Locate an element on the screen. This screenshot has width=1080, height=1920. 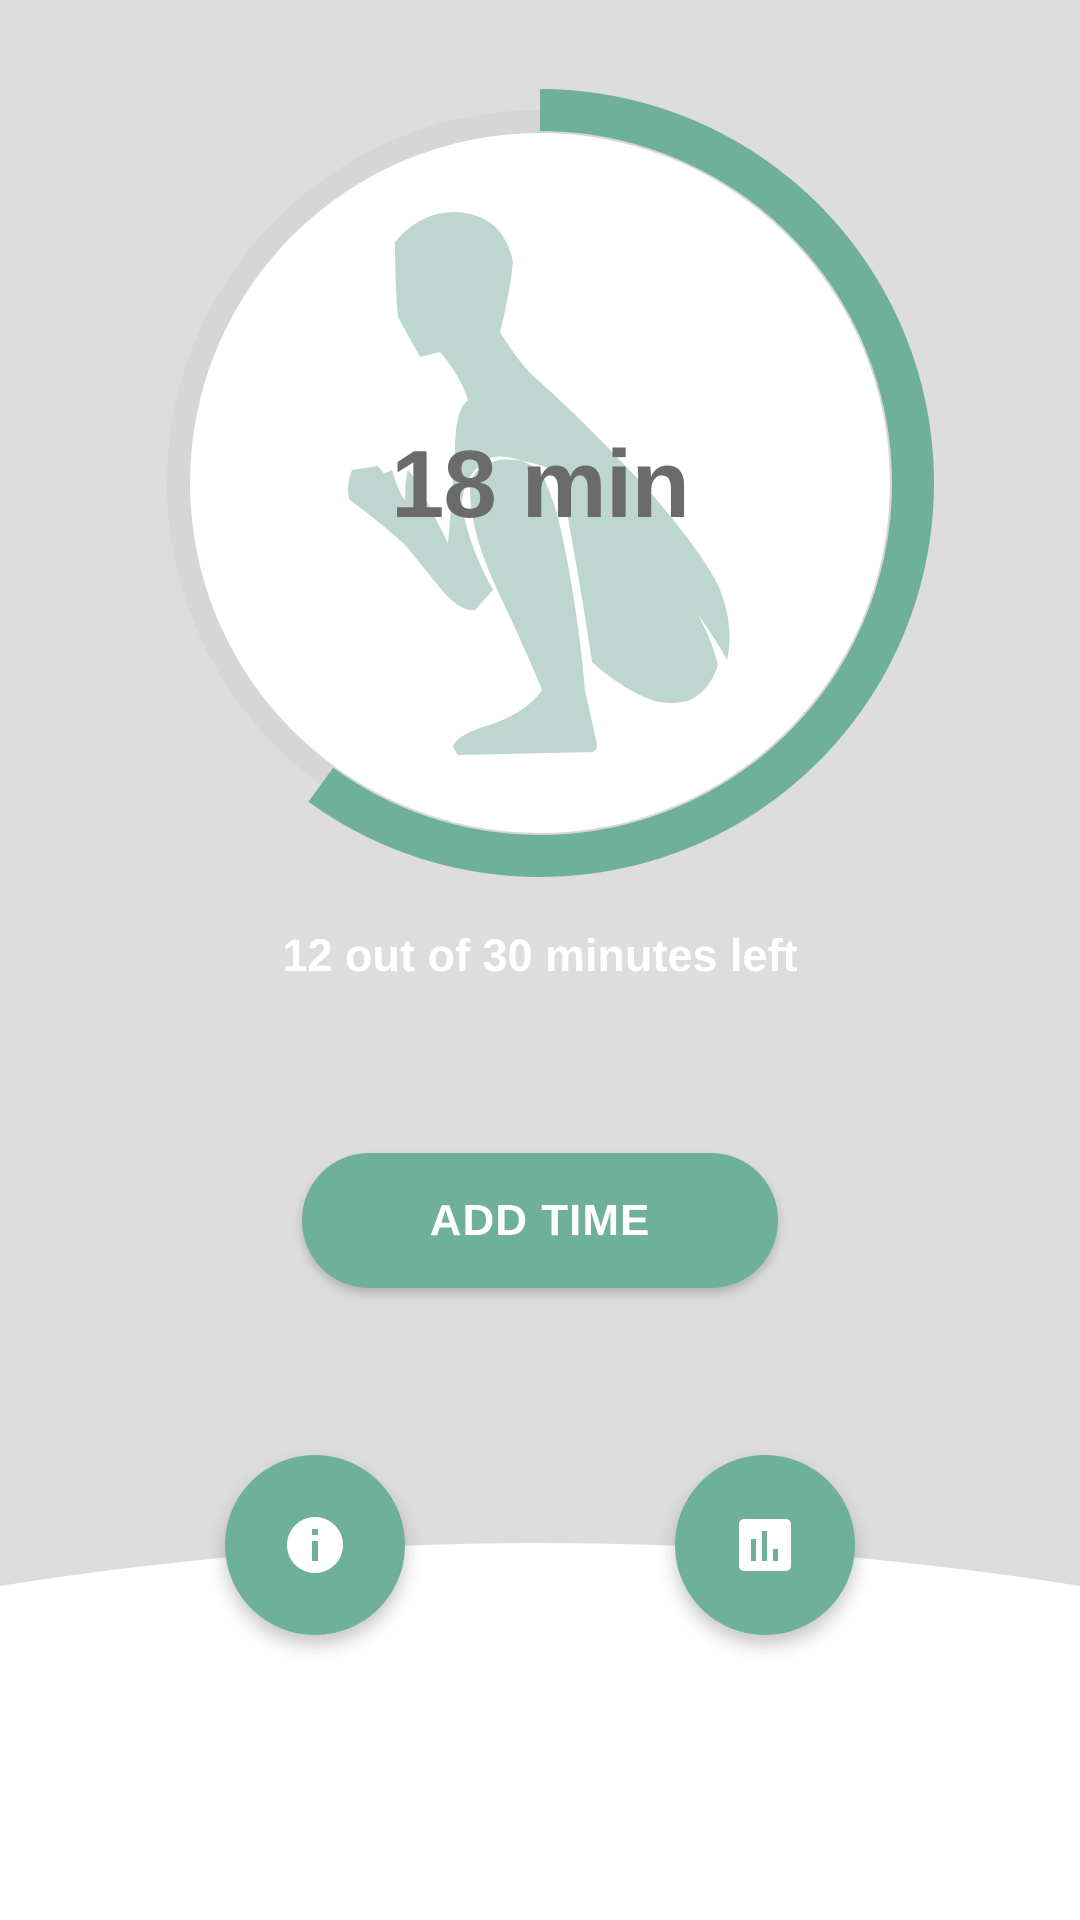
bar-chart-icon is located at coordinates (765, 1545).